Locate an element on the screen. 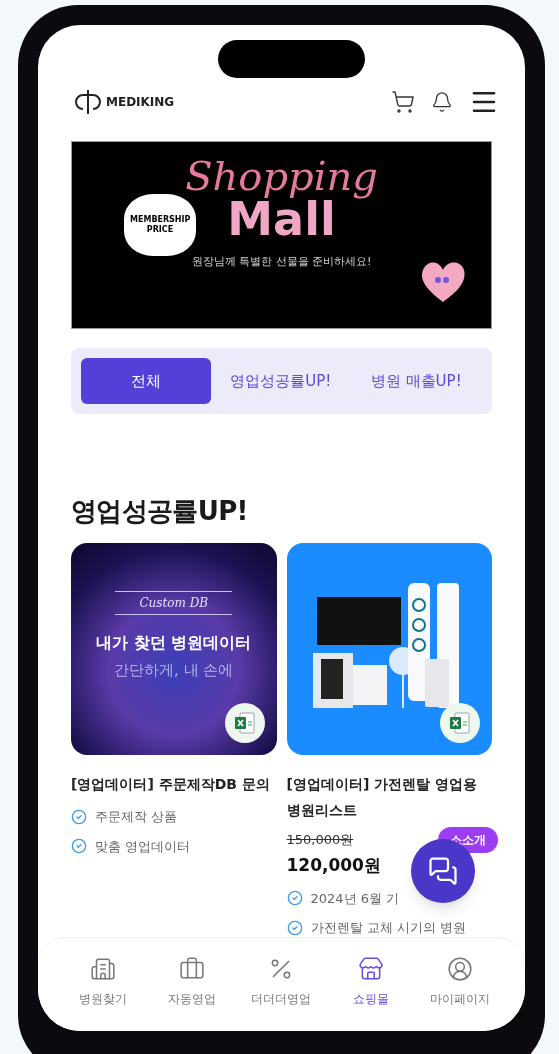 Image resolution: width=559 pixels, height=1054 pixels. nav-item: 마이페이지 is located at coordinates (460, 993).